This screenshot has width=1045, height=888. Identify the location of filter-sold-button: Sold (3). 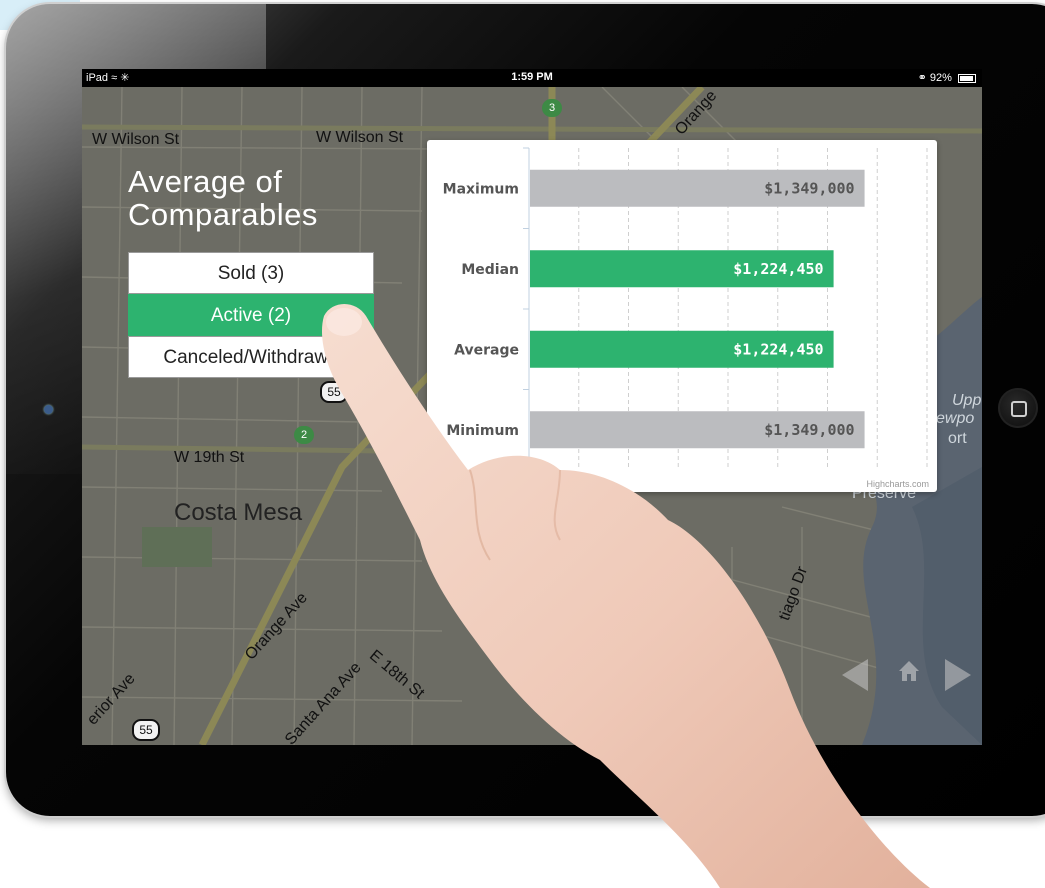
(251, 273).